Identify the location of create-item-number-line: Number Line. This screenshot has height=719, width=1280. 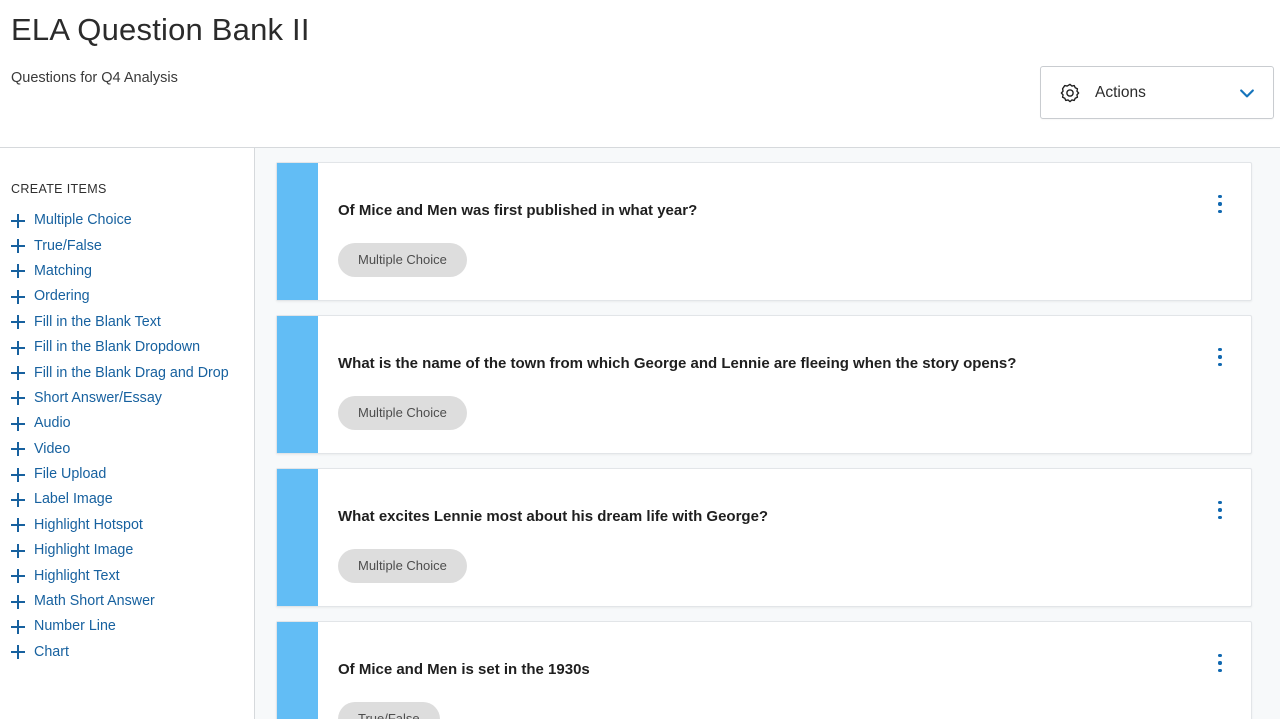
(127, 626).